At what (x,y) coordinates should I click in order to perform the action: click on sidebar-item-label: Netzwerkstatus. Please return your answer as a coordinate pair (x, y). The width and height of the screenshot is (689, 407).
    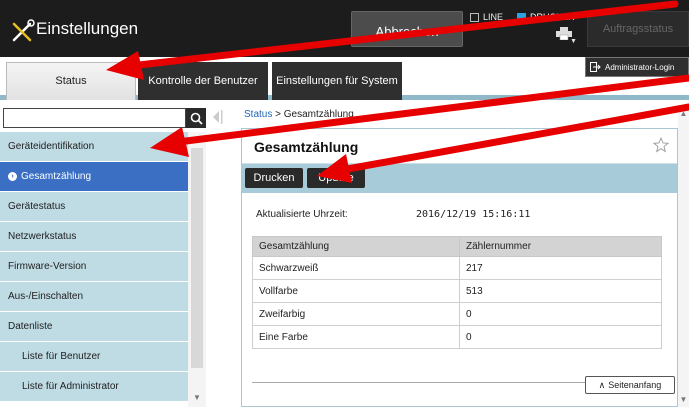
    Looking at the image, I should click on (42, 236).